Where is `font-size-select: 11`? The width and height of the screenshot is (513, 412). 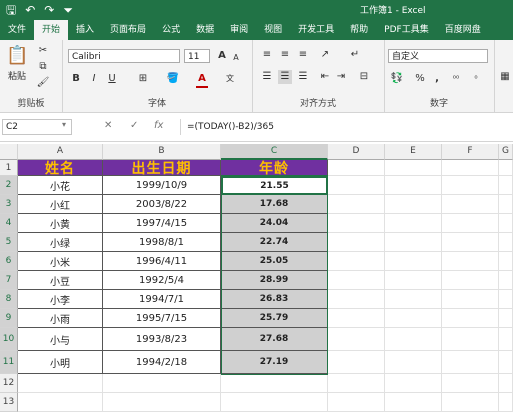
font-size-select: 11 is located at coordinates (197, 56).